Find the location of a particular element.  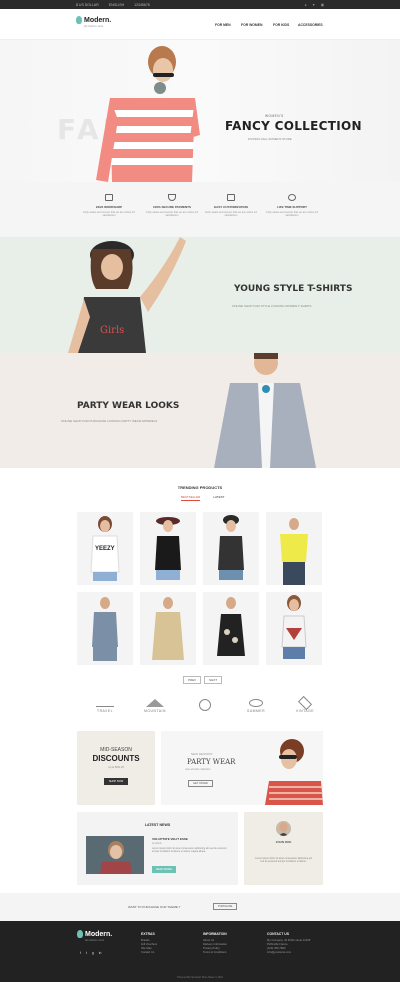

product-tabs: BESTSELLER LATEST is located at coordinates (202, 498).